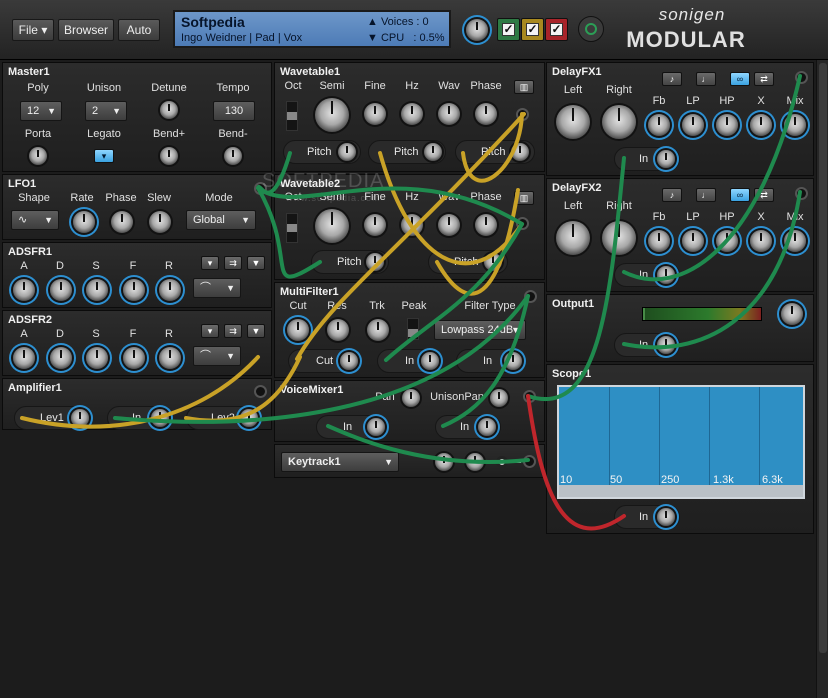  Describe the element at coordinates (591, 29) in the screenshot. I see `power-button` at that location.